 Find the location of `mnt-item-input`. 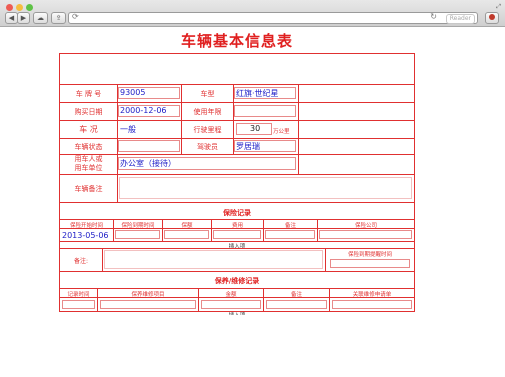

mnt-item-input is located at coordinates (148, 304).